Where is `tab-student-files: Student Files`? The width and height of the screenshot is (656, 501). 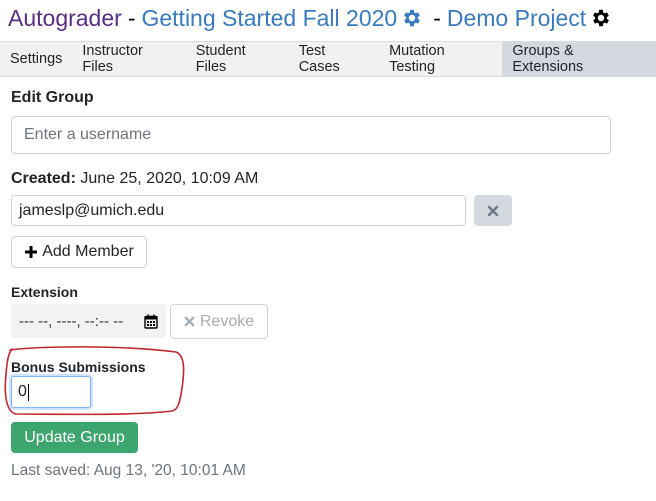
tab-student-files: Student Files is located at coordinates (237, 59).